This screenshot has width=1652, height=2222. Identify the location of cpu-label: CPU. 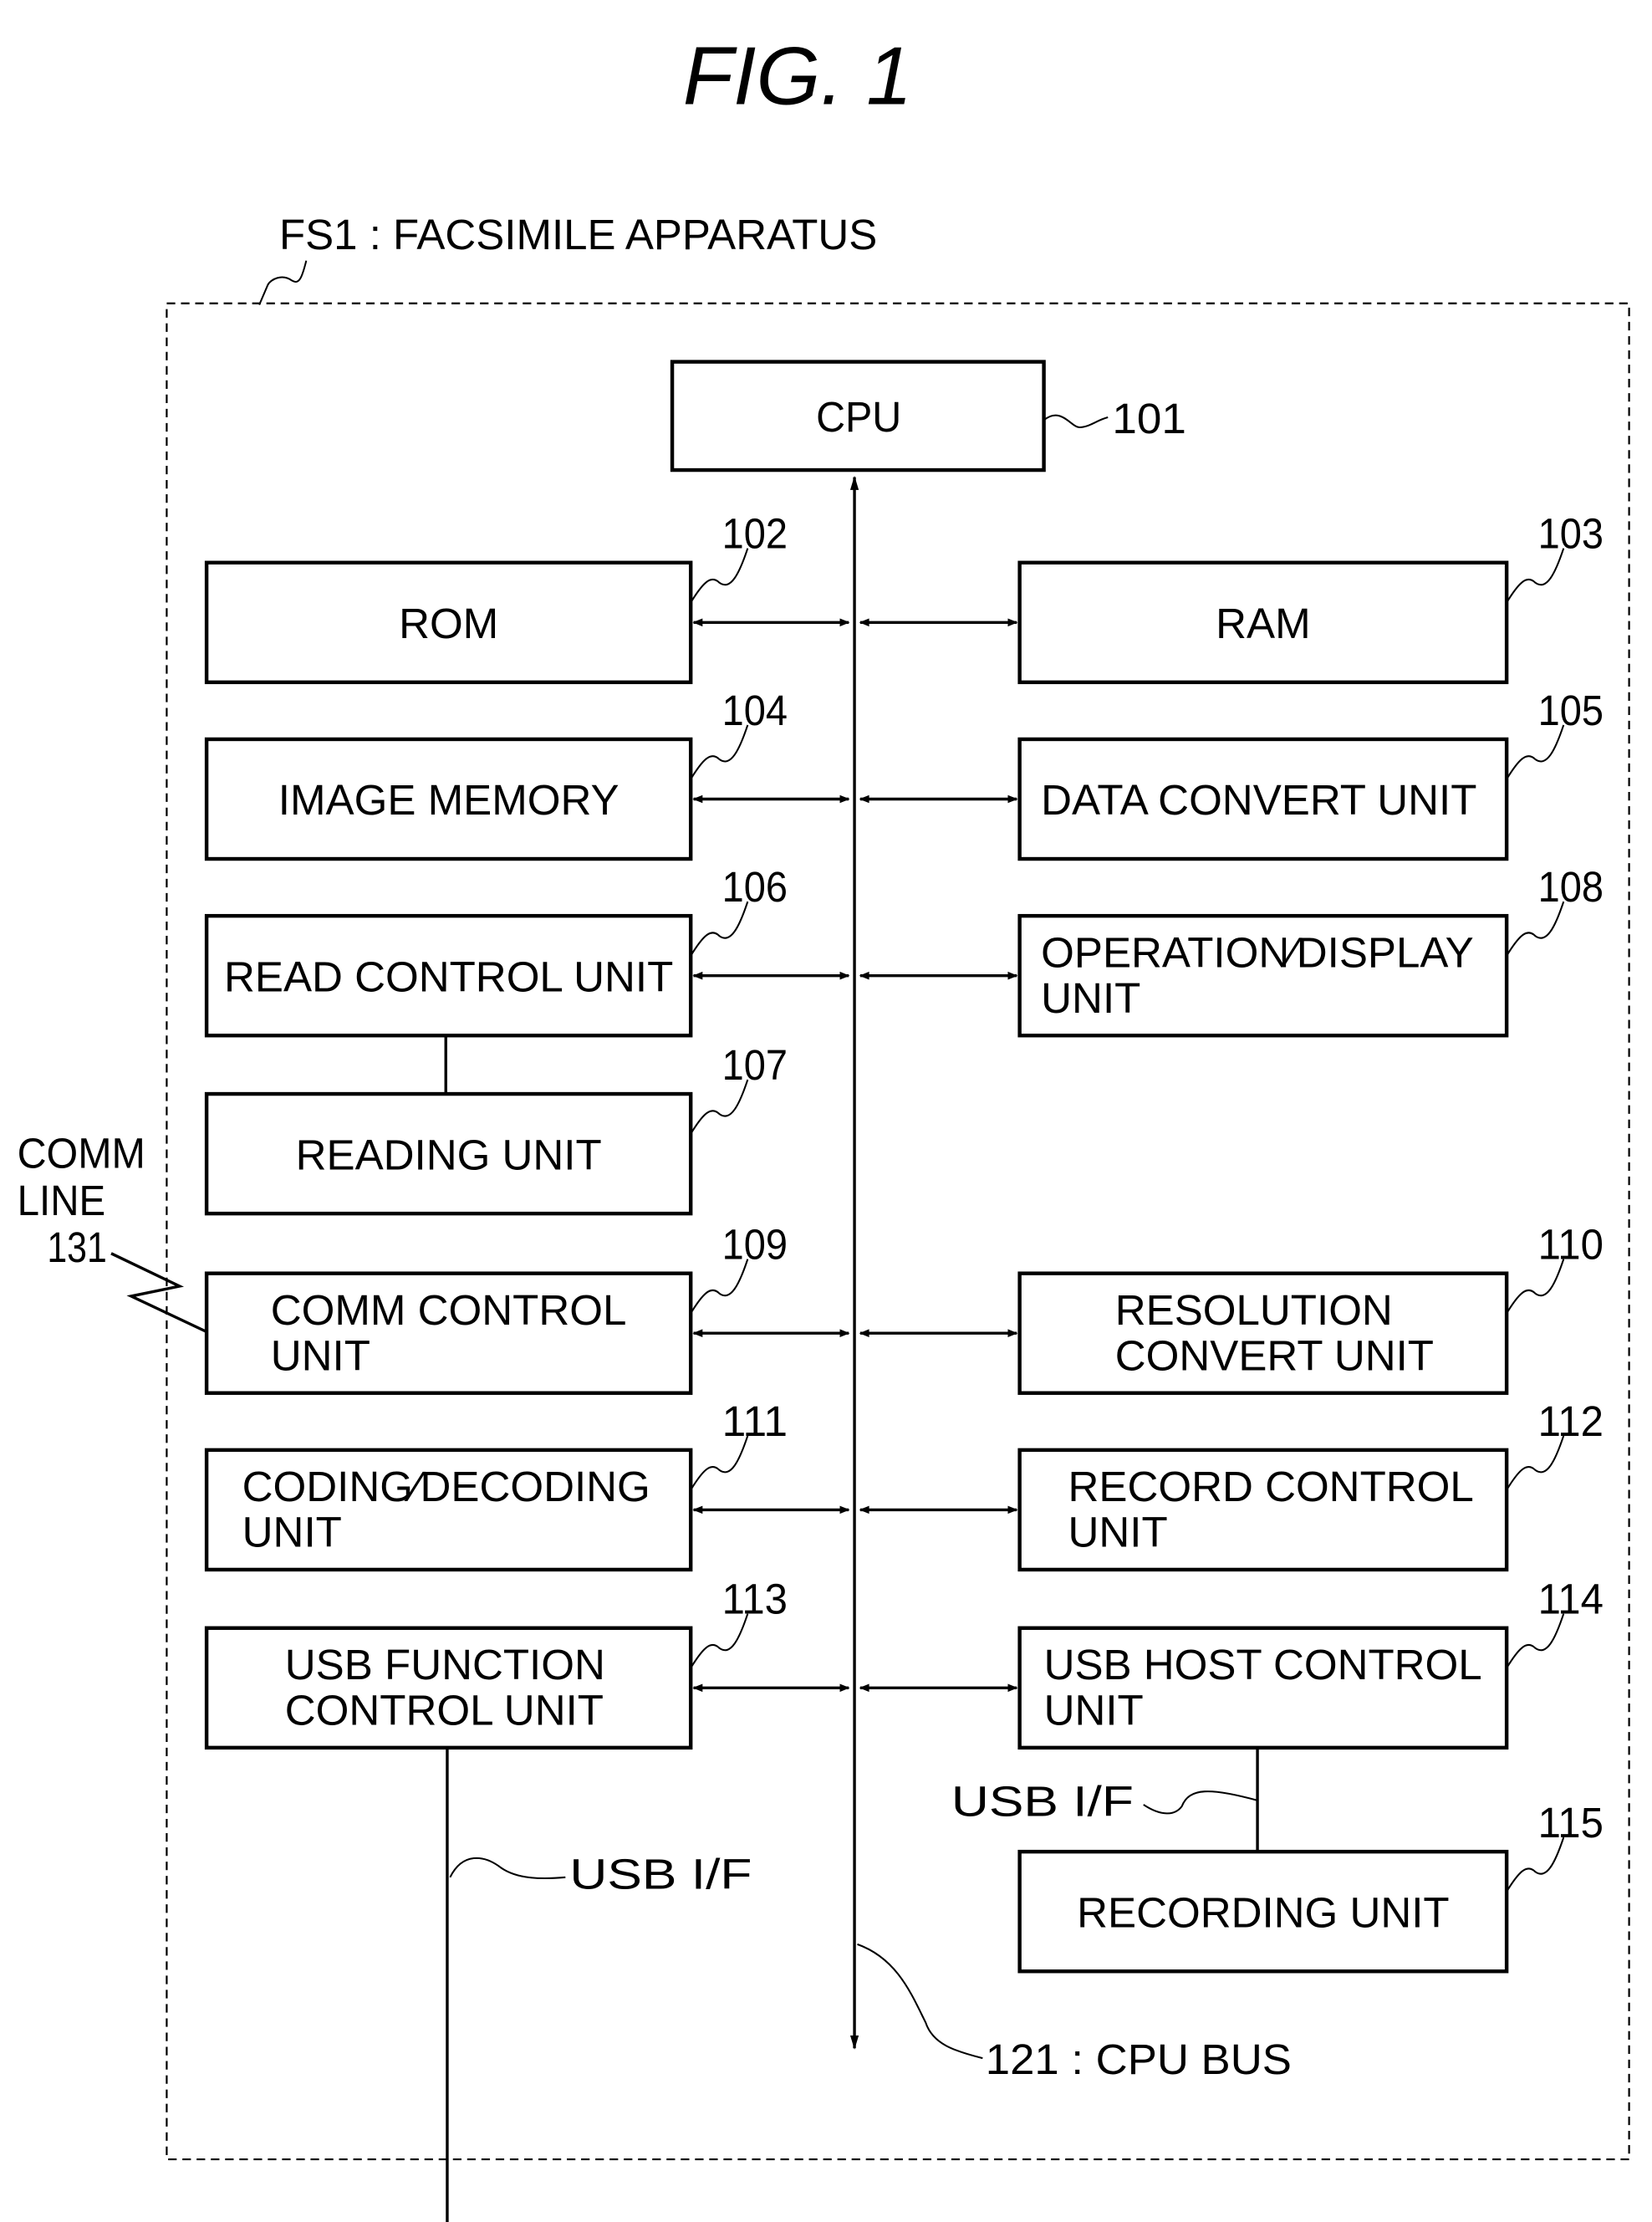
(858, 417).